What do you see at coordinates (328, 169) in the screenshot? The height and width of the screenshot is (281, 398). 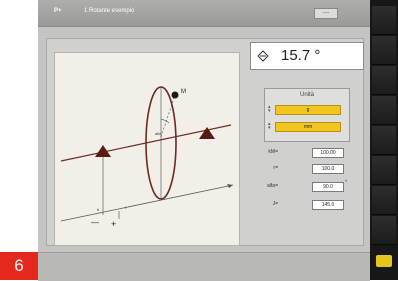 I see `field-input-r: 100.0` at bounding box center [328, 169].